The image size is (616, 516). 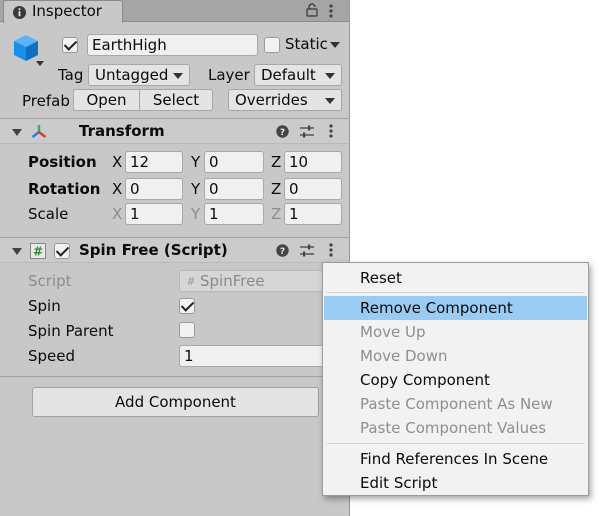 What do you see at coordinates (50, 281) in the screenshot?
I see `script-label: Script` at bounding box center [50, 281].